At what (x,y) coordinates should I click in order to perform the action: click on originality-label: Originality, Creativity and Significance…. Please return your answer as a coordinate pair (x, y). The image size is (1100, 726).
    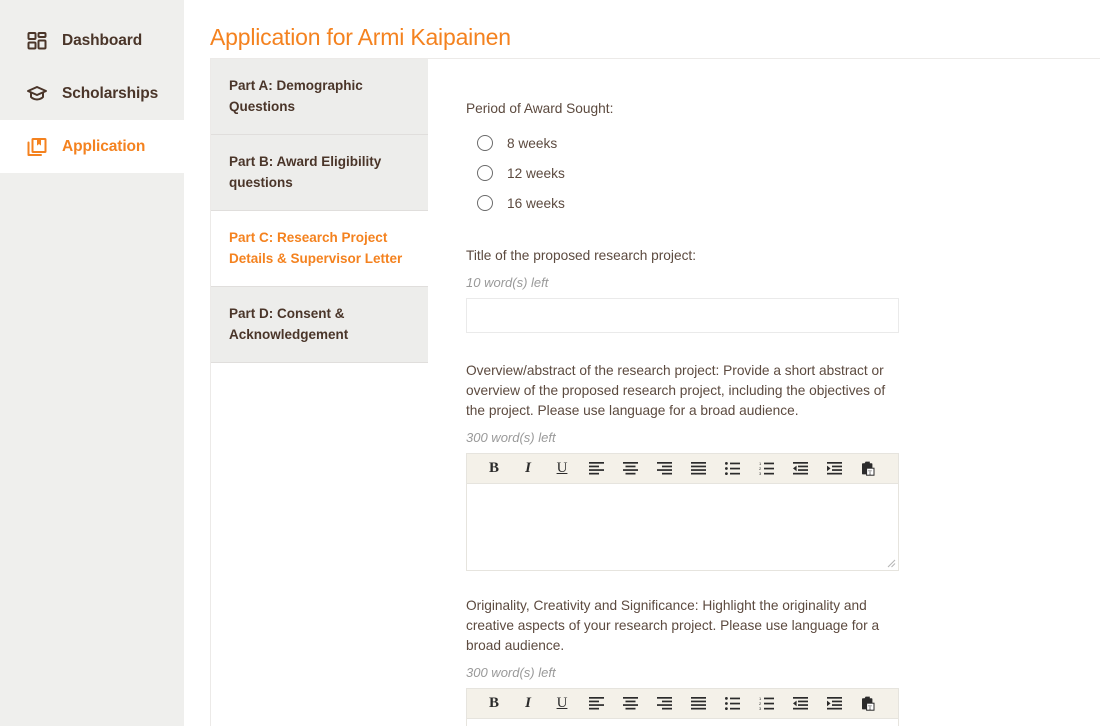
    Looking at the image, I should click on (673, 625).